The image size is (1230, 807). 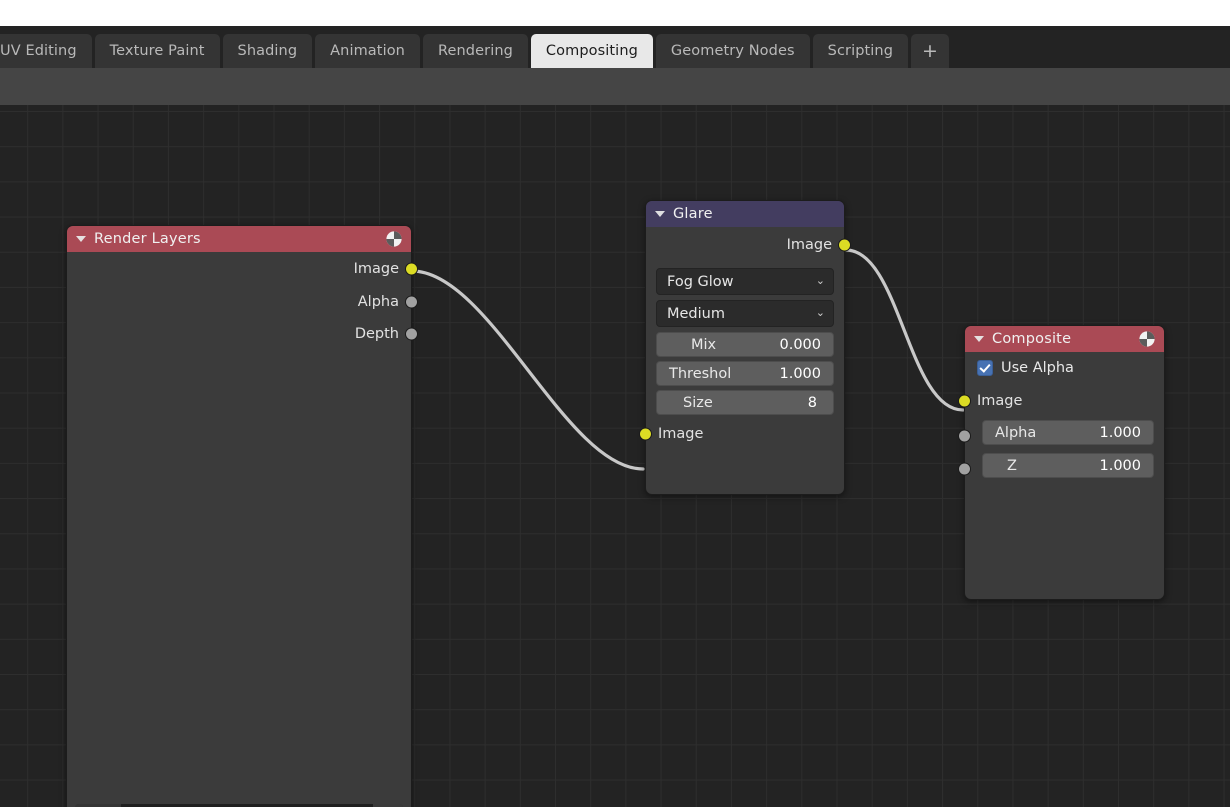 I want to click on tab-rendering: Rendering, so click(x=475, y=51).